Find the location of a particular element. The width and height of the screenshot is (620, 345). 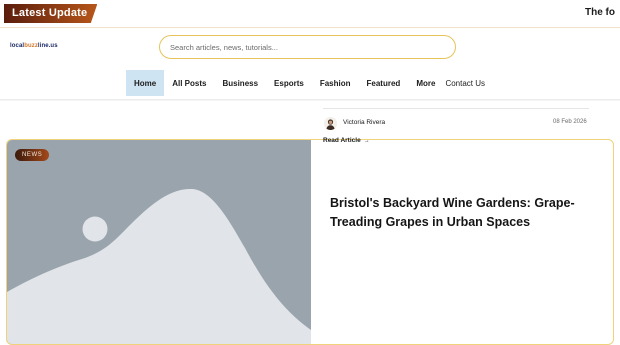

nav-item-more: More is located at coordinates (425, 83).